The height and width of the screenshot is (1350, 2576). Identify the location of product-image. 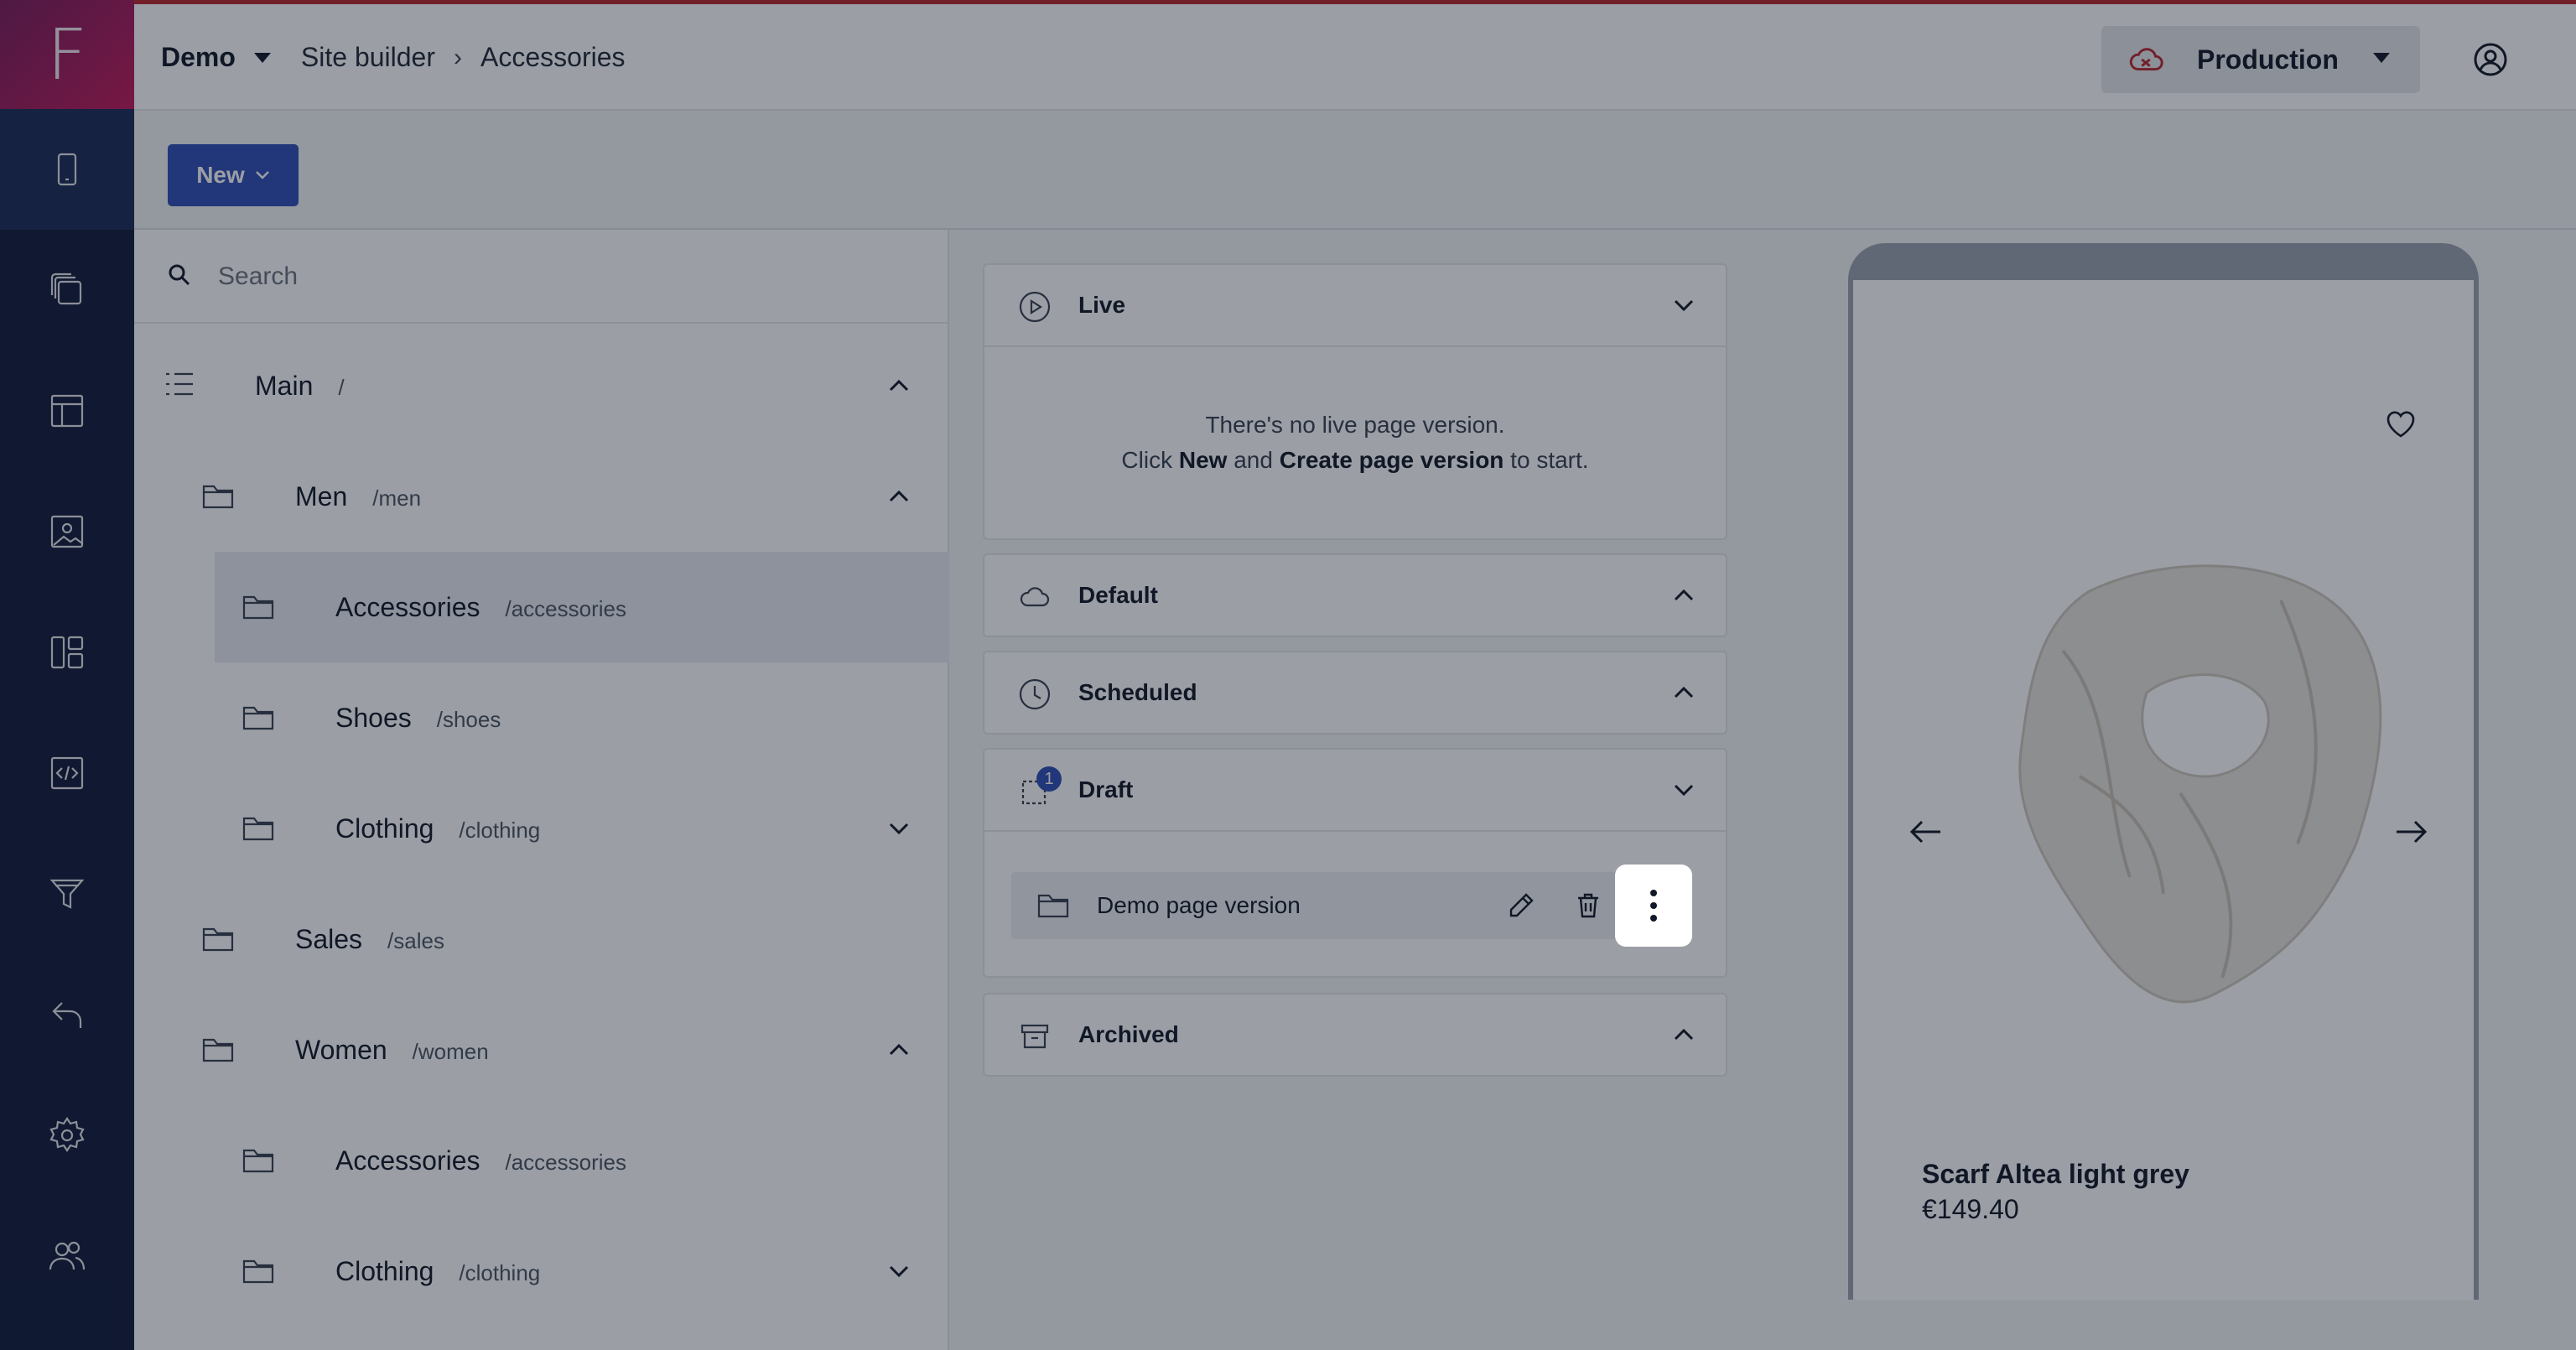
(2200, 784).